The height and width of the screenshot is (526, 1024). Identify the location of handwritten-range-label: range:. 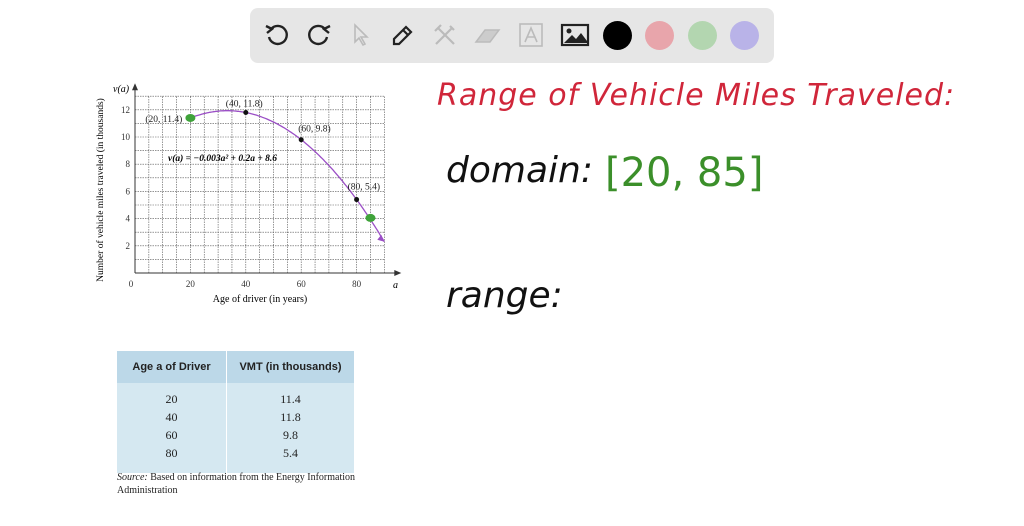
(504, 295).